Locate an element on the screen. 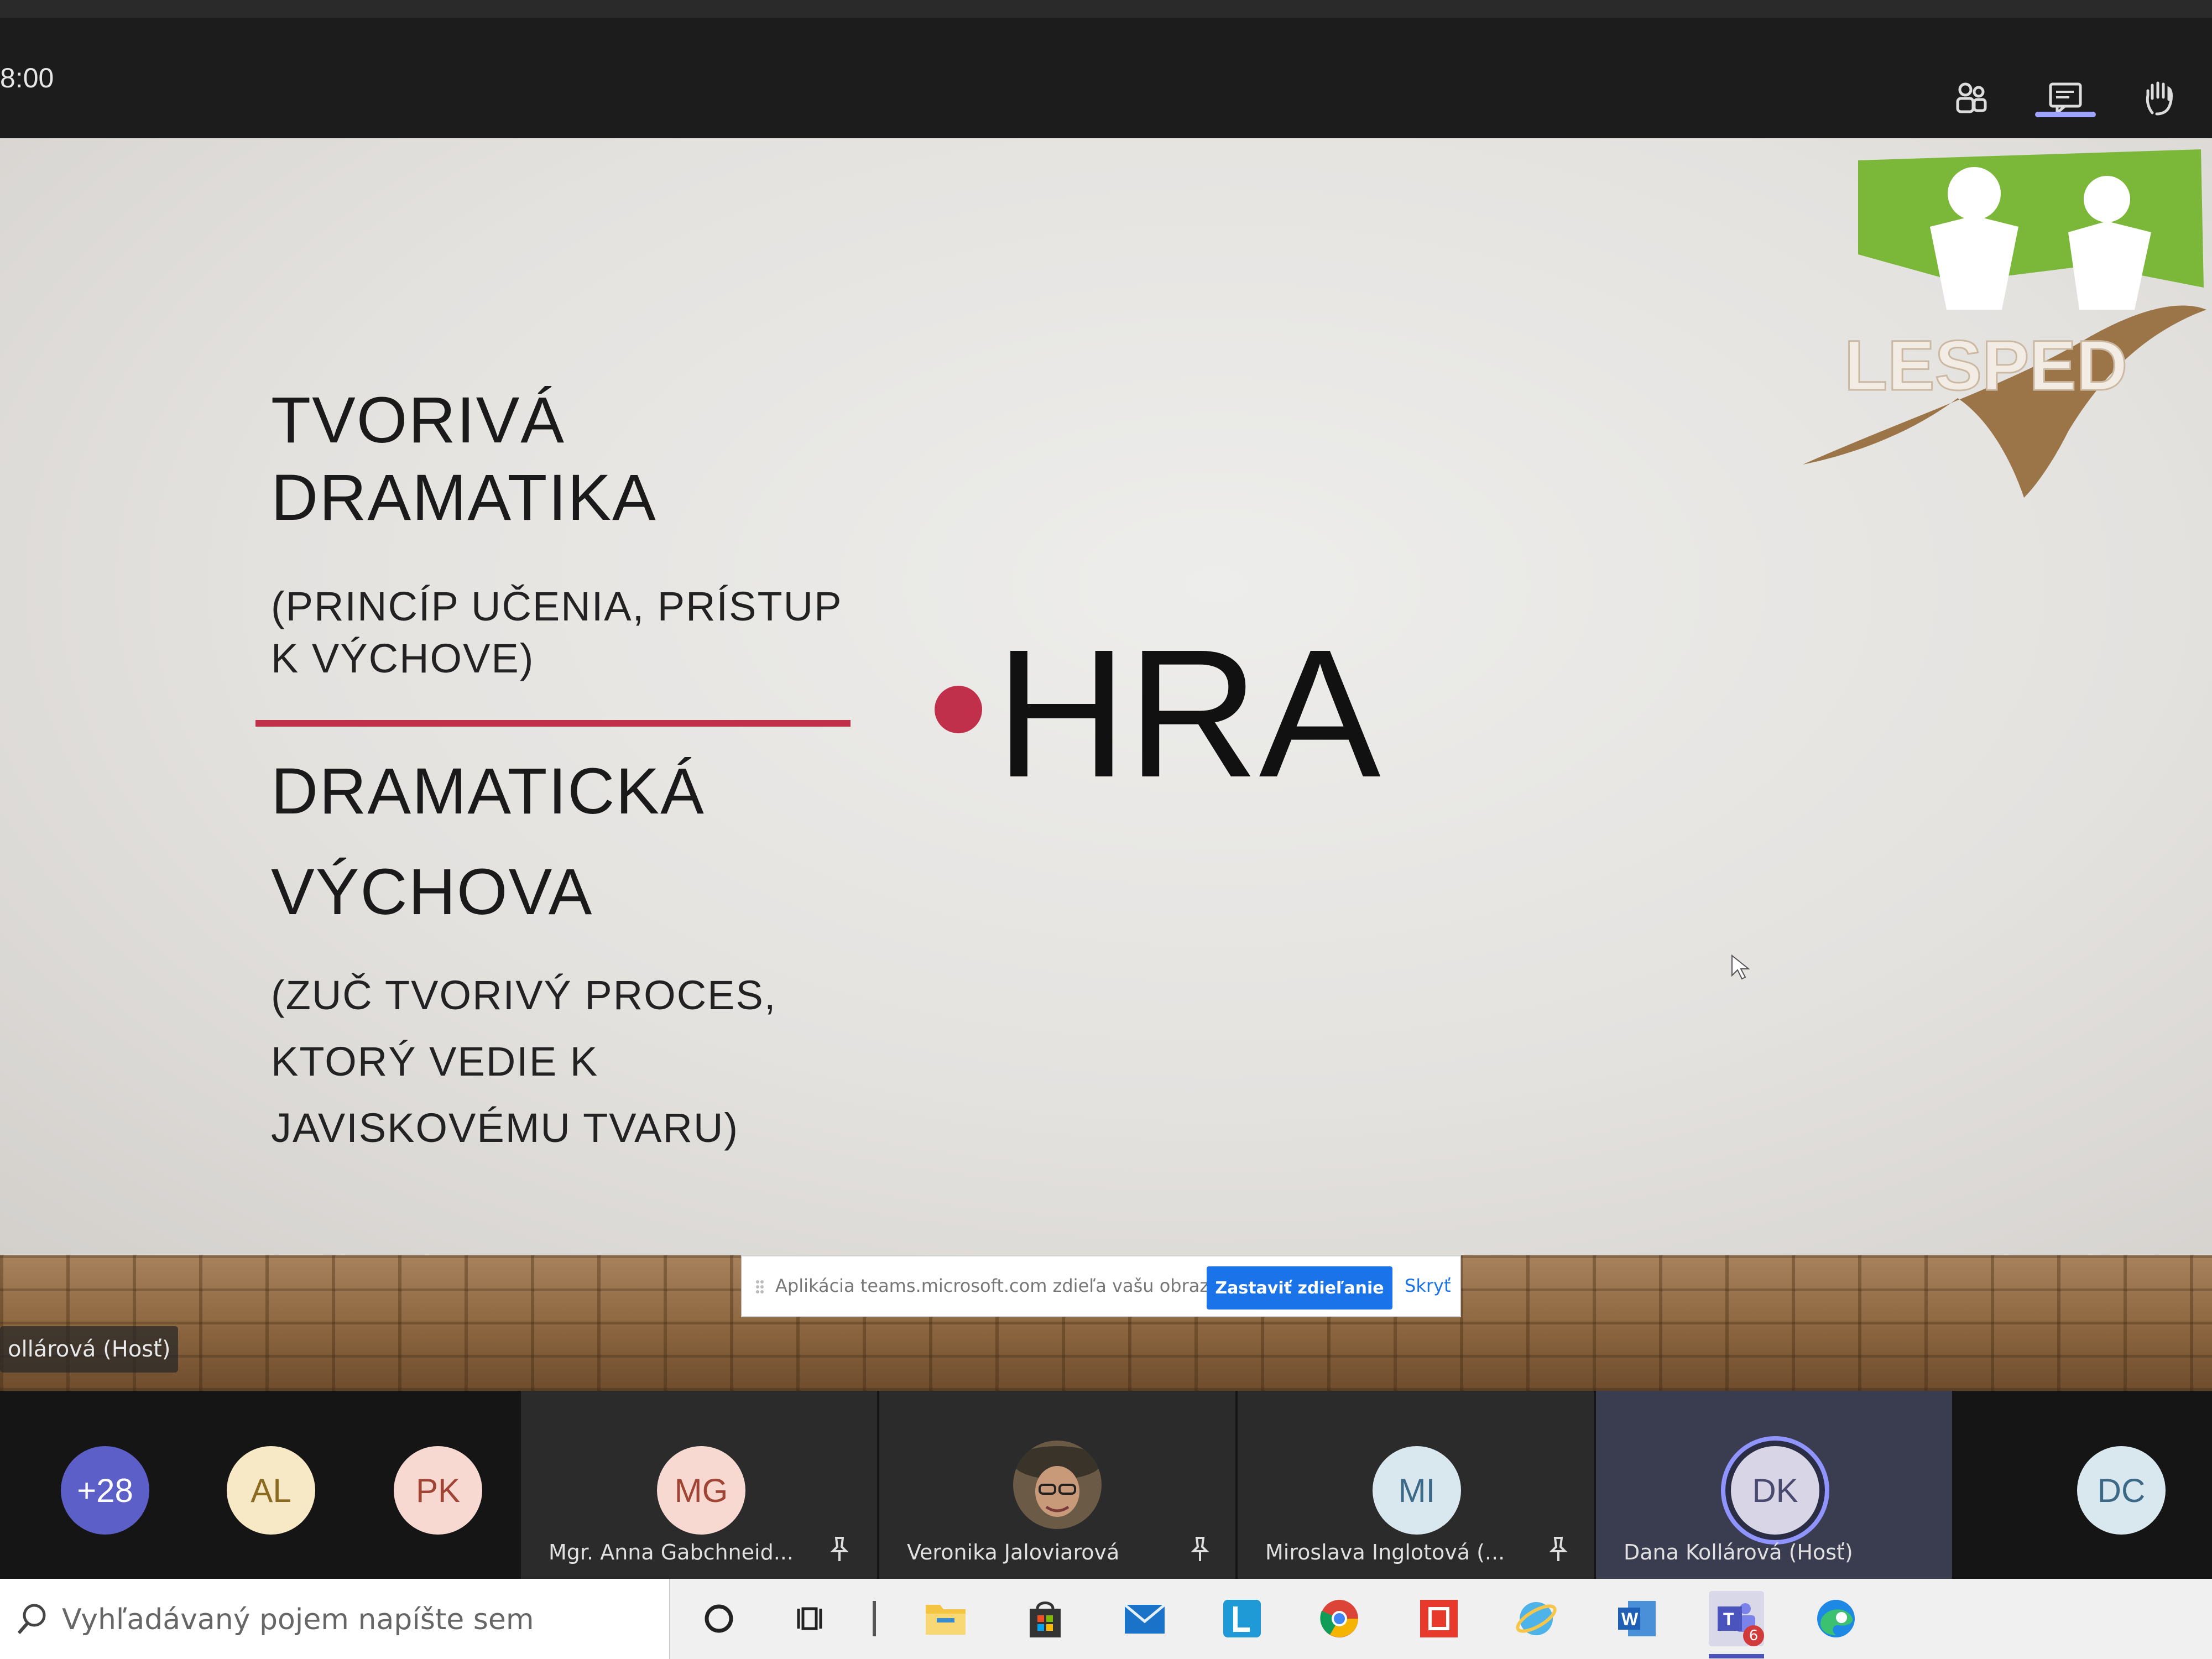 The width and height of the screenshot is (2212, 1659). participant-name: Dana Kollárová (Hosť) is located at coordinates (1739, 1552).